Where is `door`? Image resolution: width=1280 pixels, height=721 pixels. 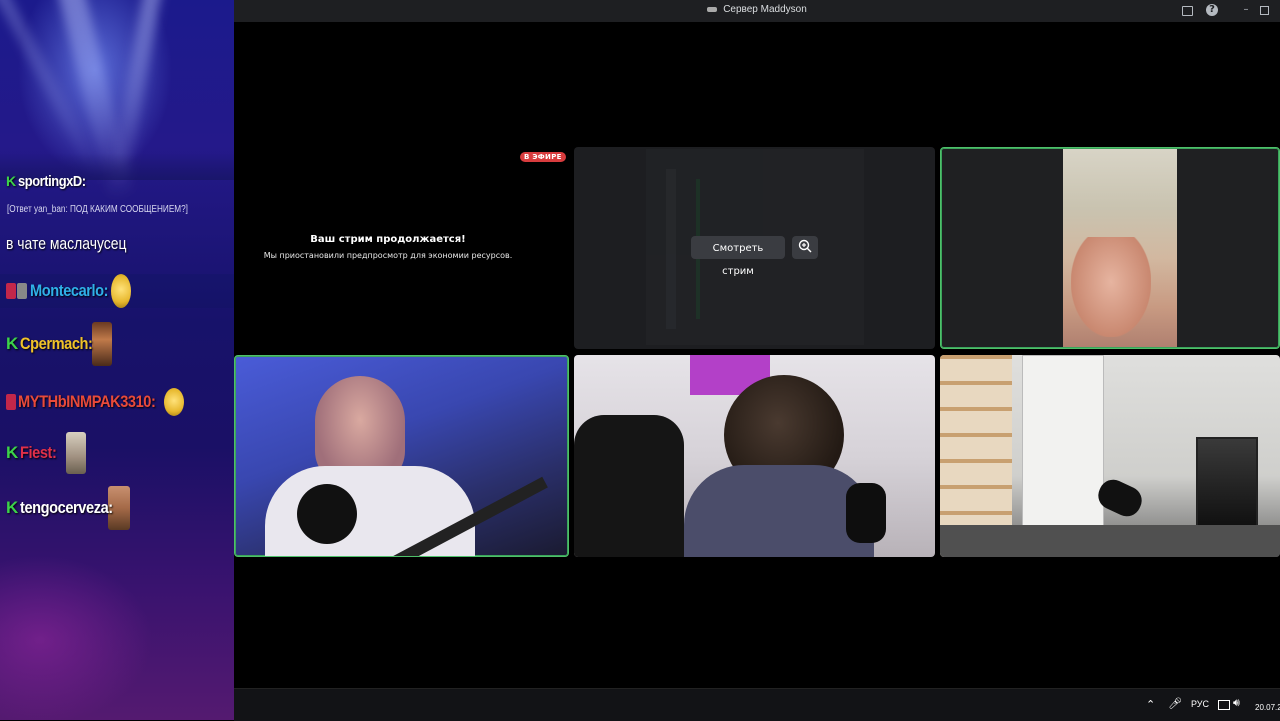
door is located at coordinates (1063, 441).